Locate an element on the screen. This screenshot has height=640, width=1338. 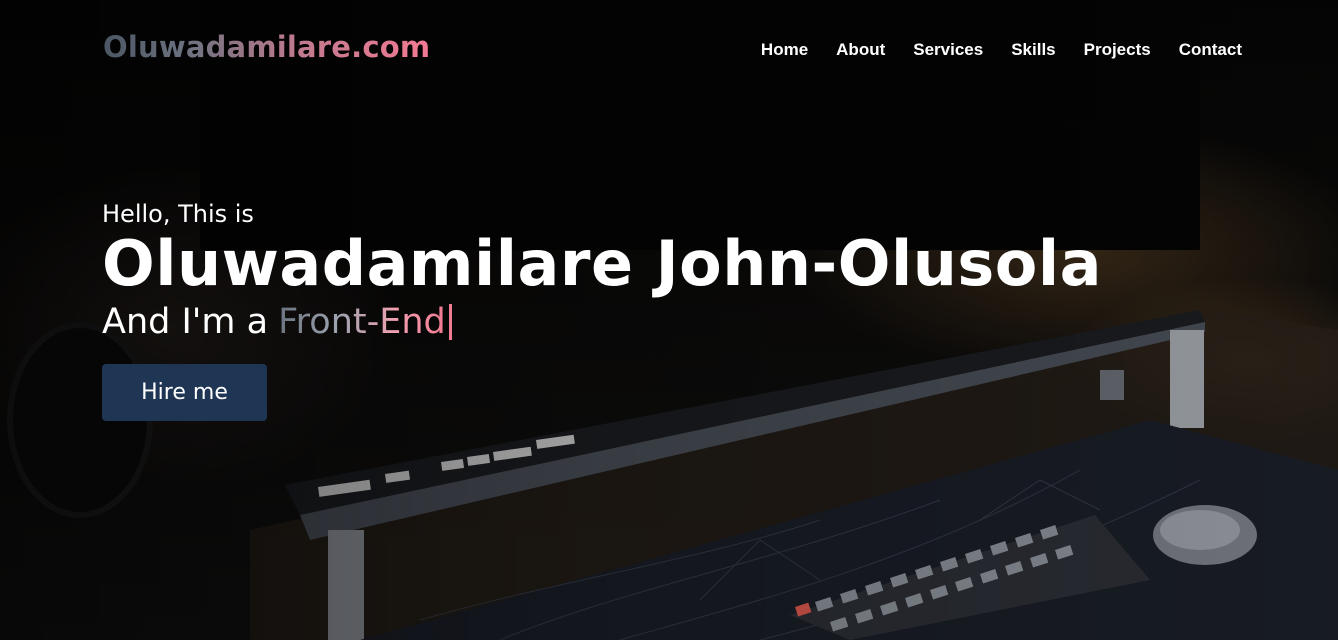
nav-link-services: Services is located at coordinates (948, 50).